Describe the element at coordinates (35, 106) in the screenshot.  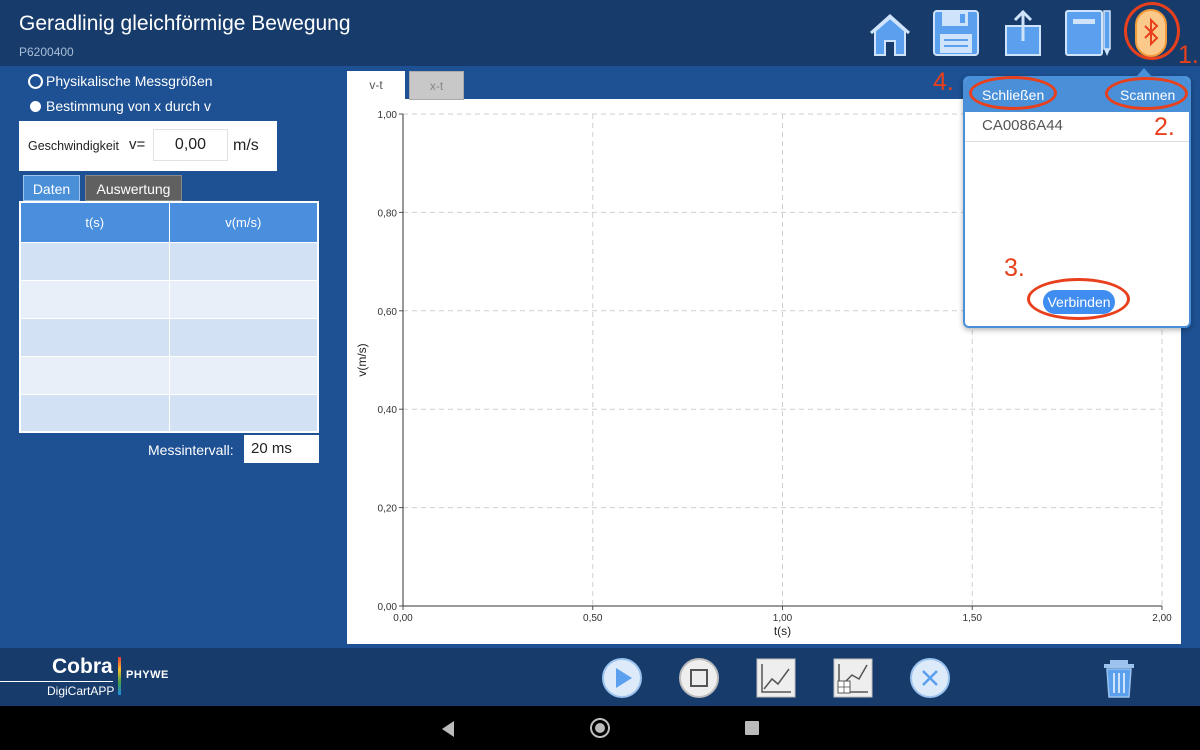
I see `radio-icon` at that location.